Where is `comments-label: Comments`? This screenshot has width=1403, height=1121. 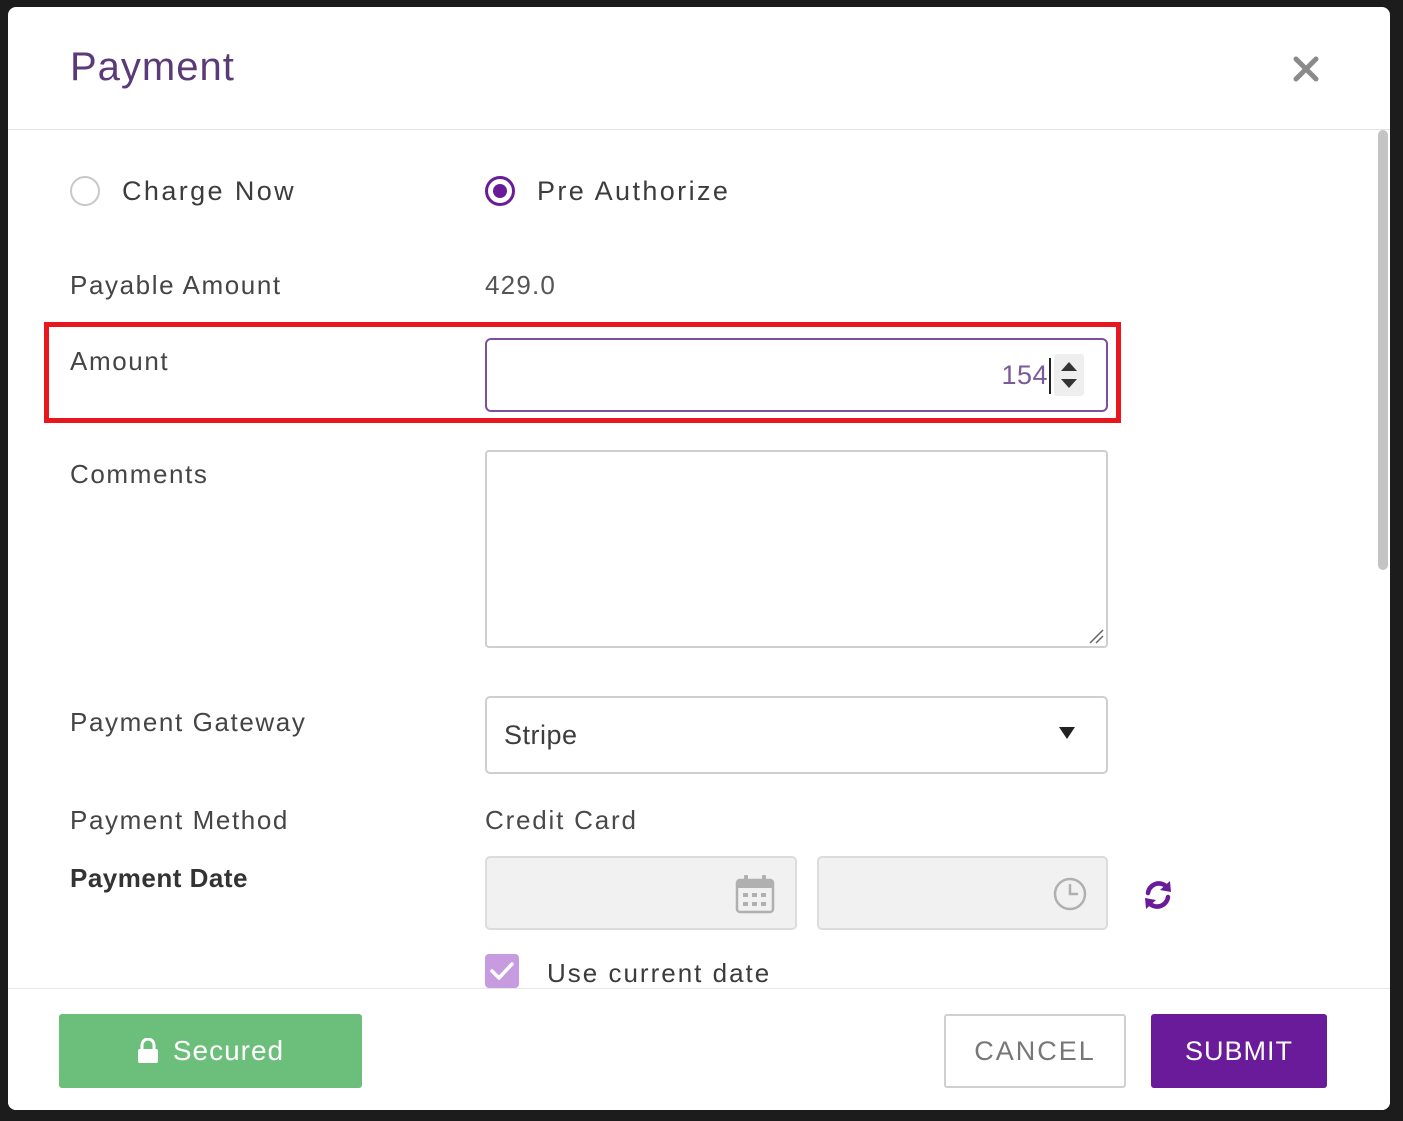
comments-label: Comments is located at coordinates (139, 474).